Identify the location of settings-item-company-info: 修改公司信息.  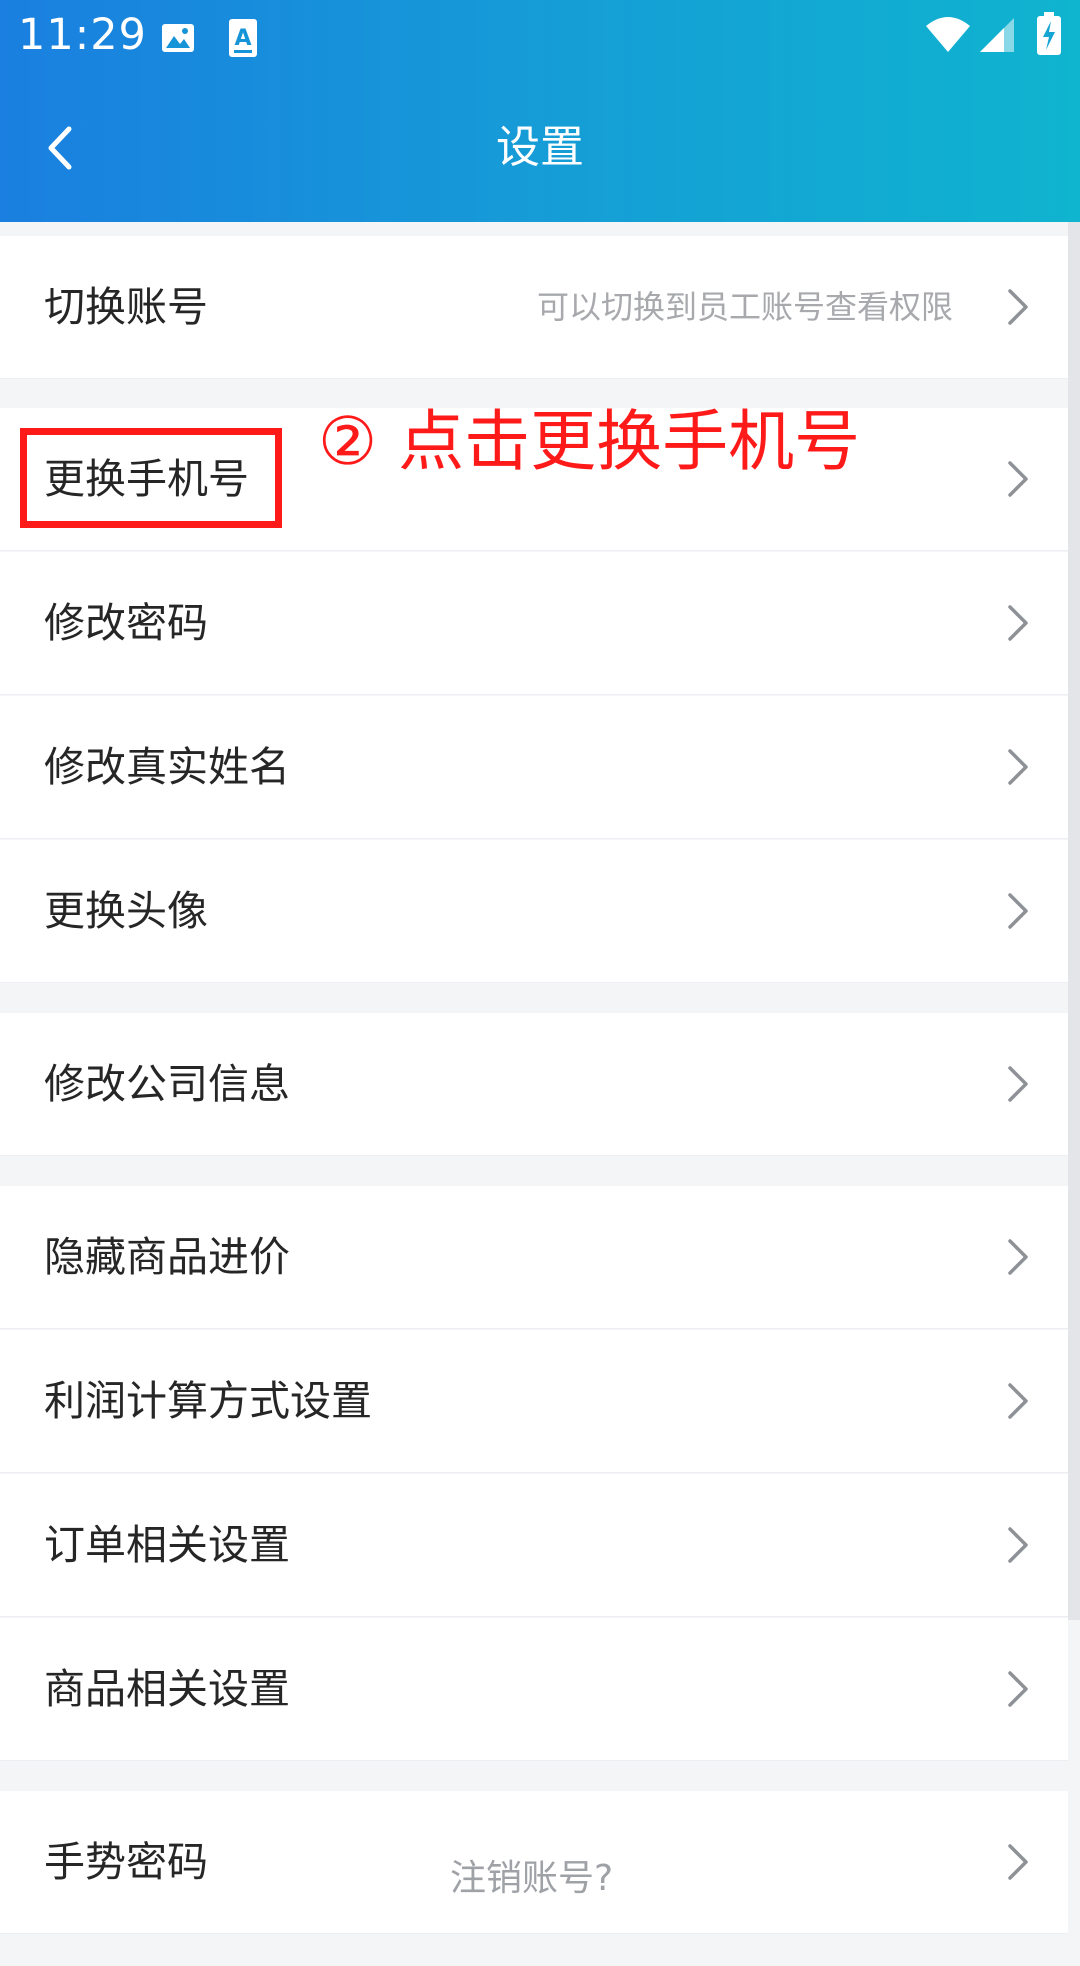
(534, 1084).